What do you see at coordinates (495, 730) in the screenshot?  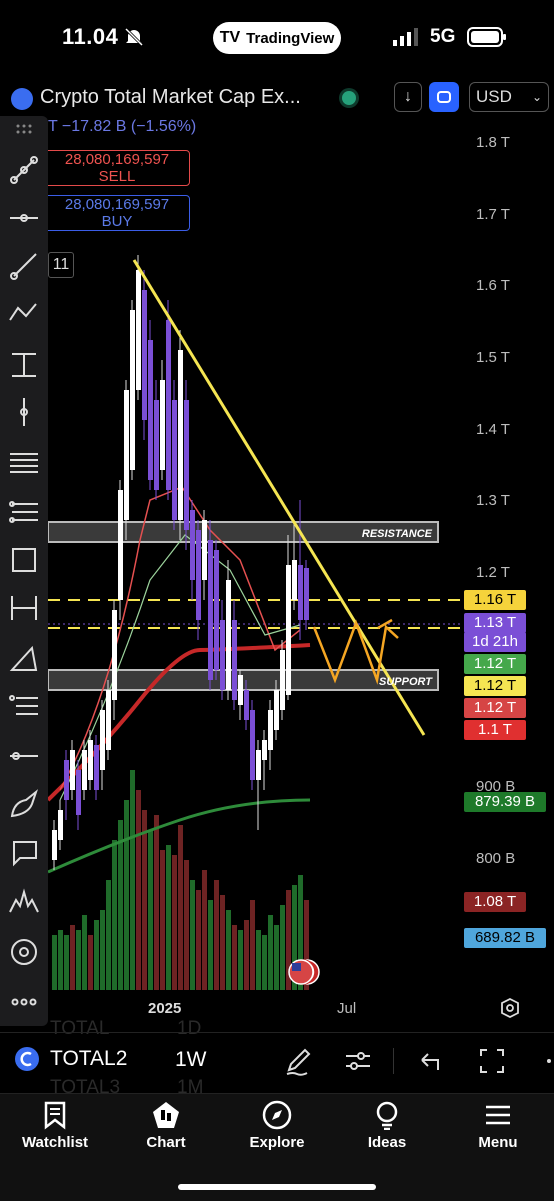 I see `ma-badge: 1.1 T` at bounding box center [495, 730].